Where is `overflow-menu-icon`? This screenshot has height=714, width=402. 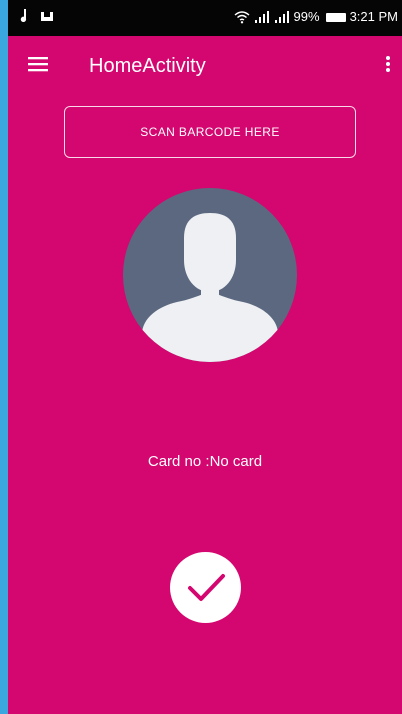
overflow-menu-icon is located at coordinates (388, 64).